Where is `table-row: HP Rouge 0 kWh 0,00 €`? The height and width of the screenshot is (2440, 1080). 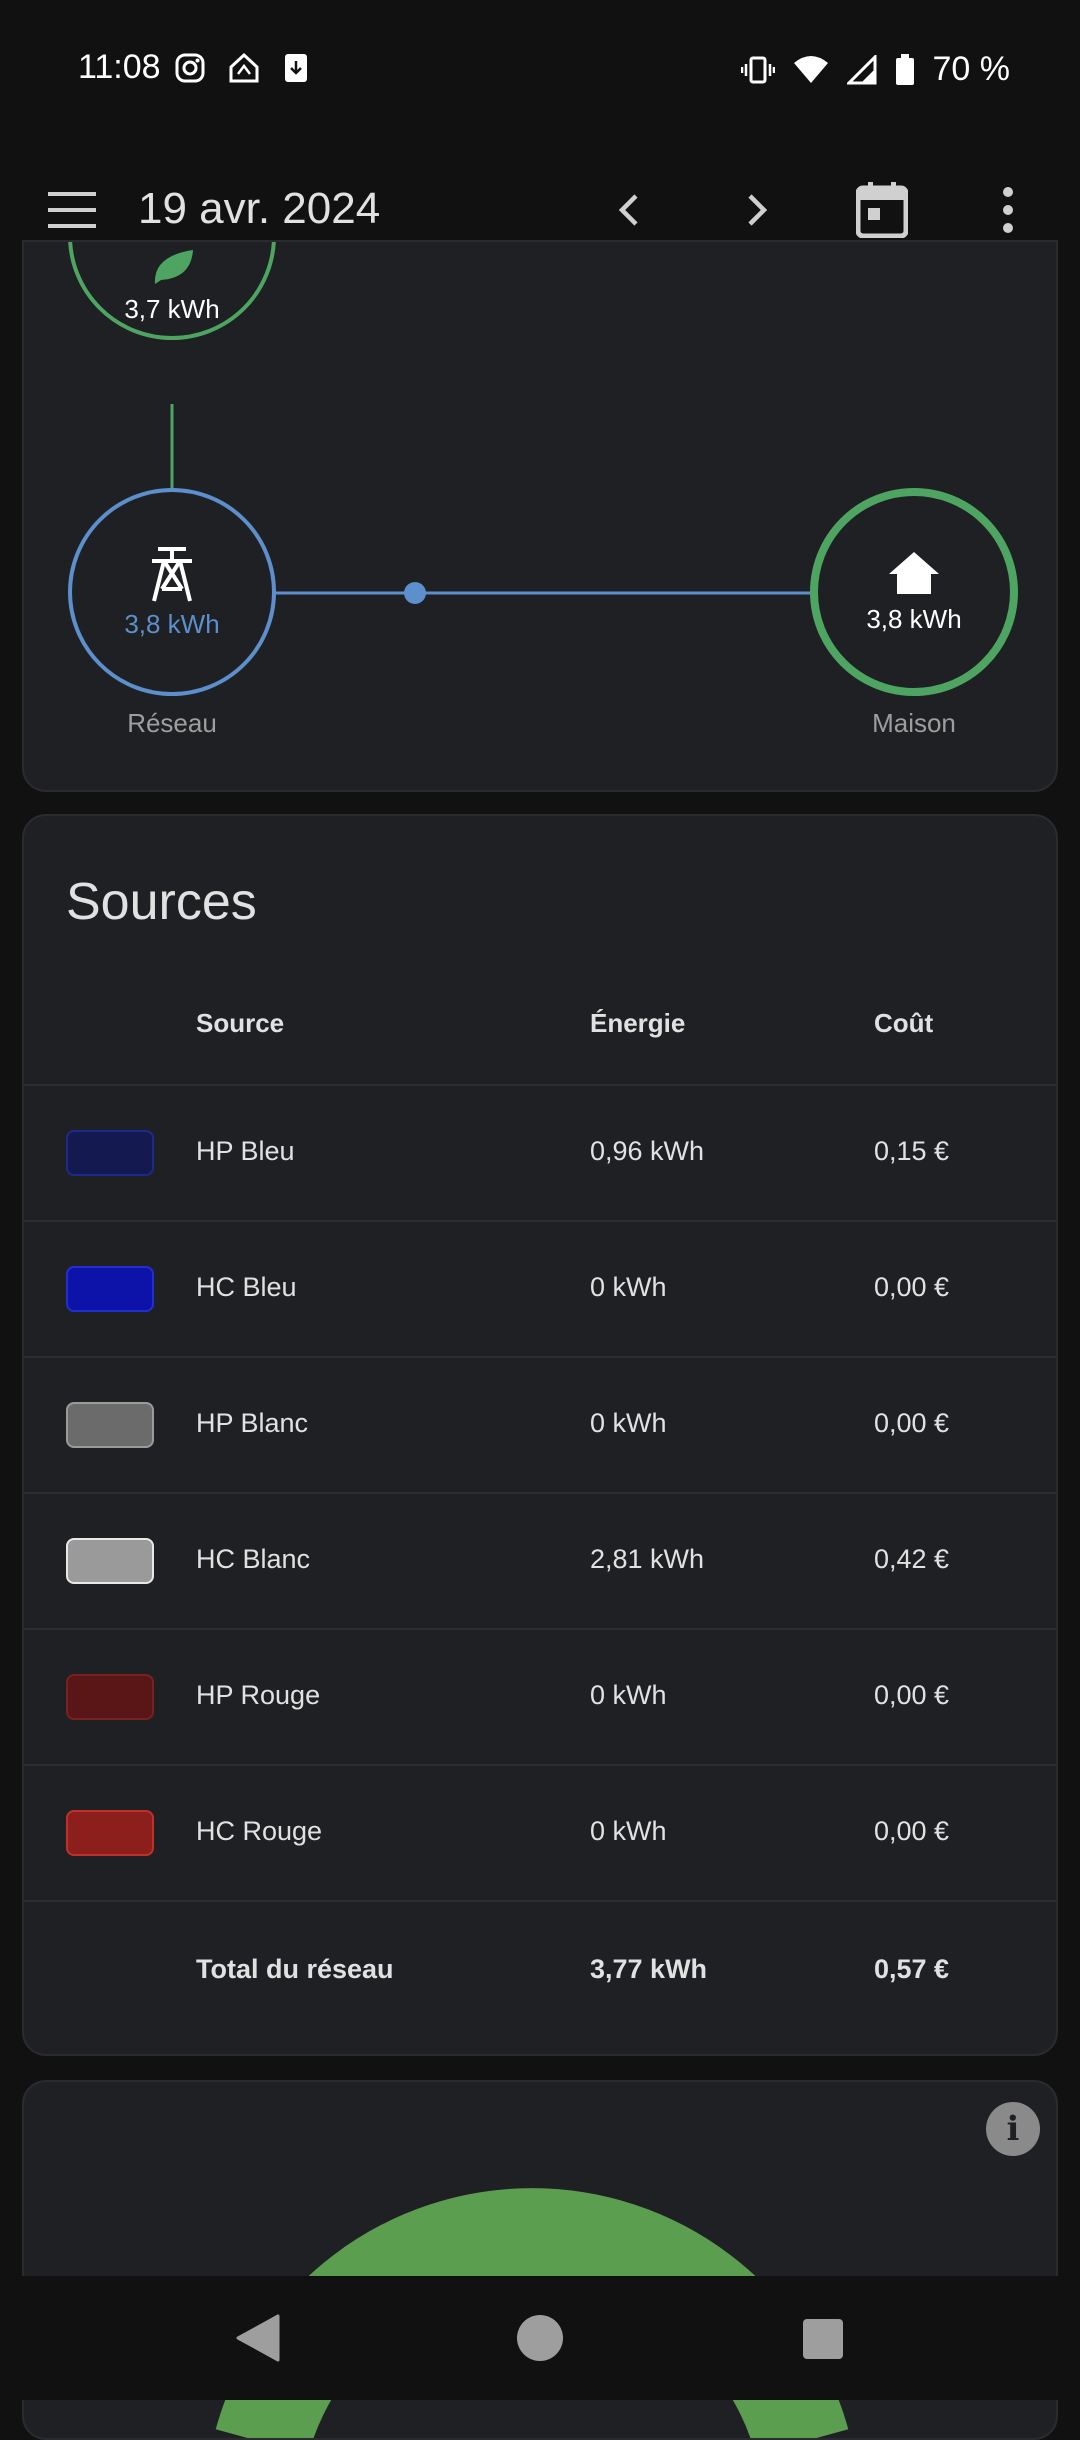
table-row: HP Rouge 0 kWh 0,00 € is located at coordinates (540, 1696).